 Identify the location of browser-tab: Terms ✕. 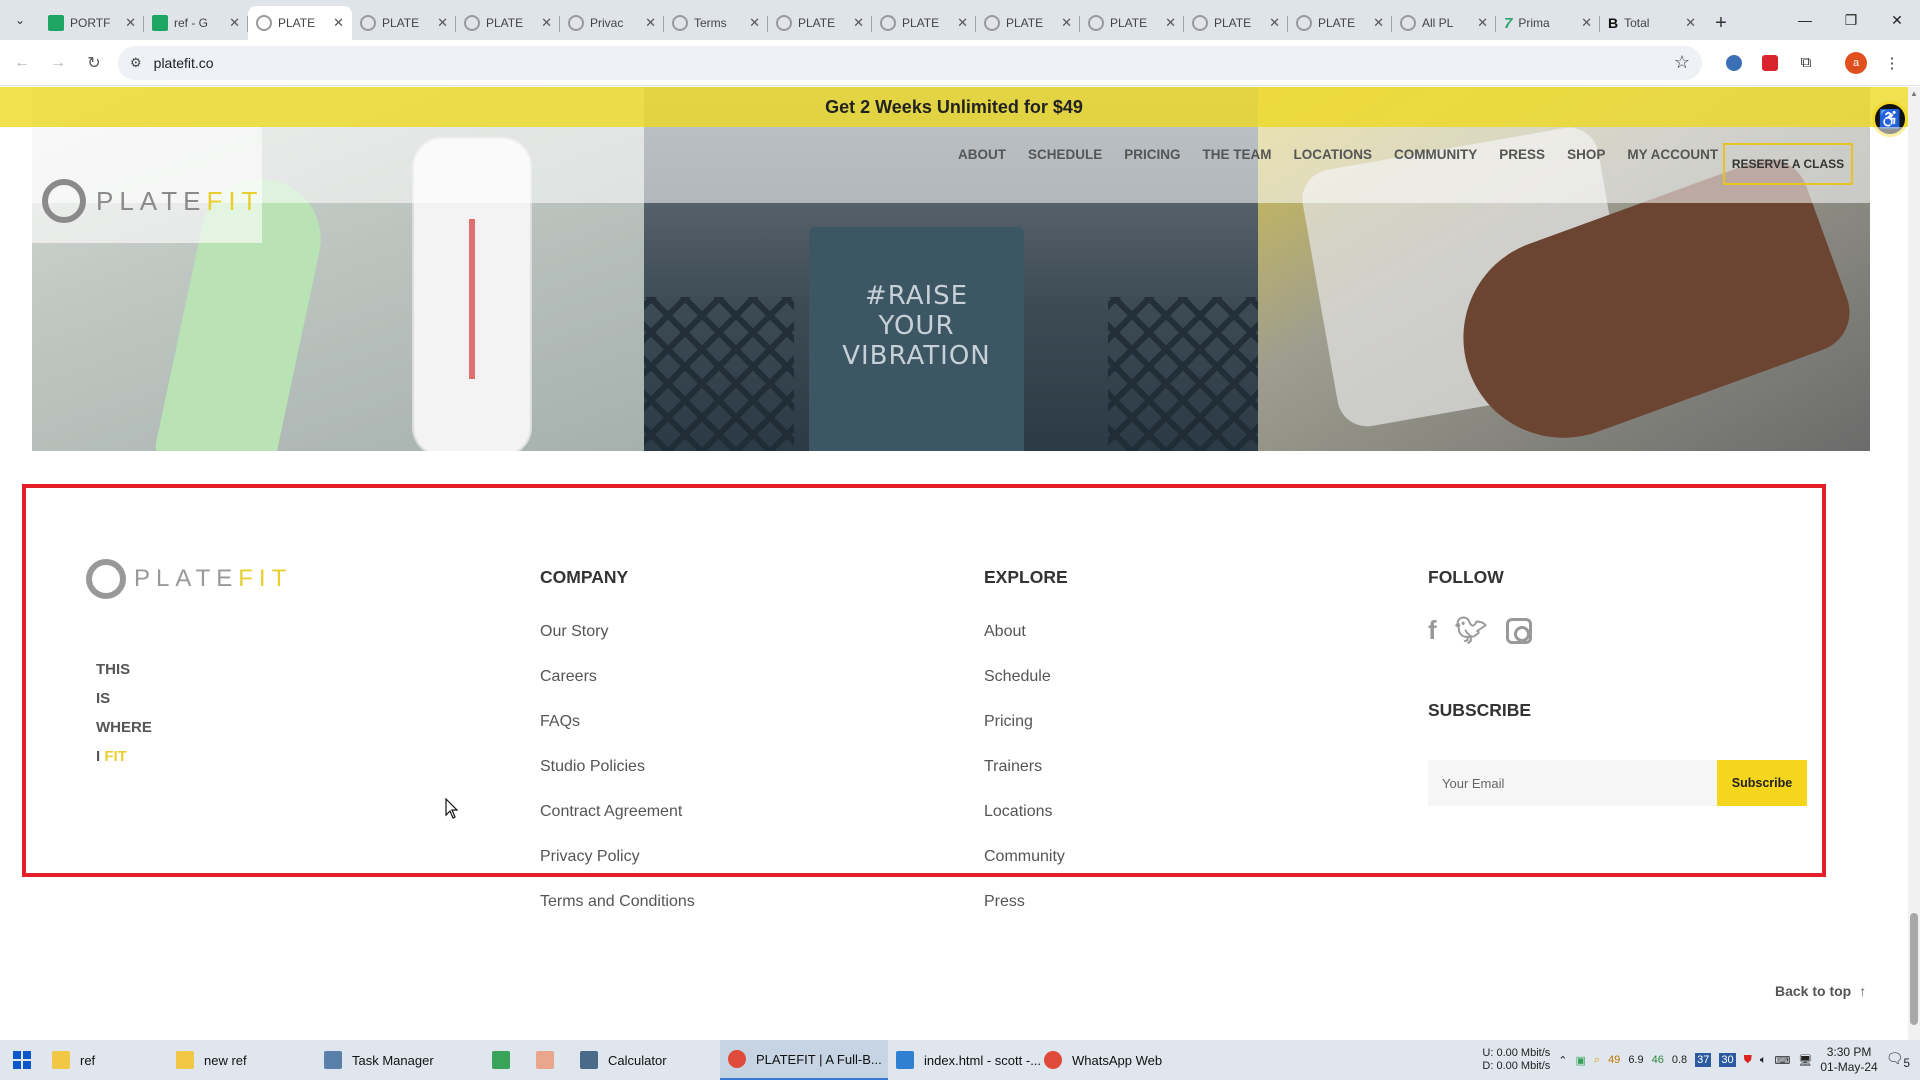
(716, 23).